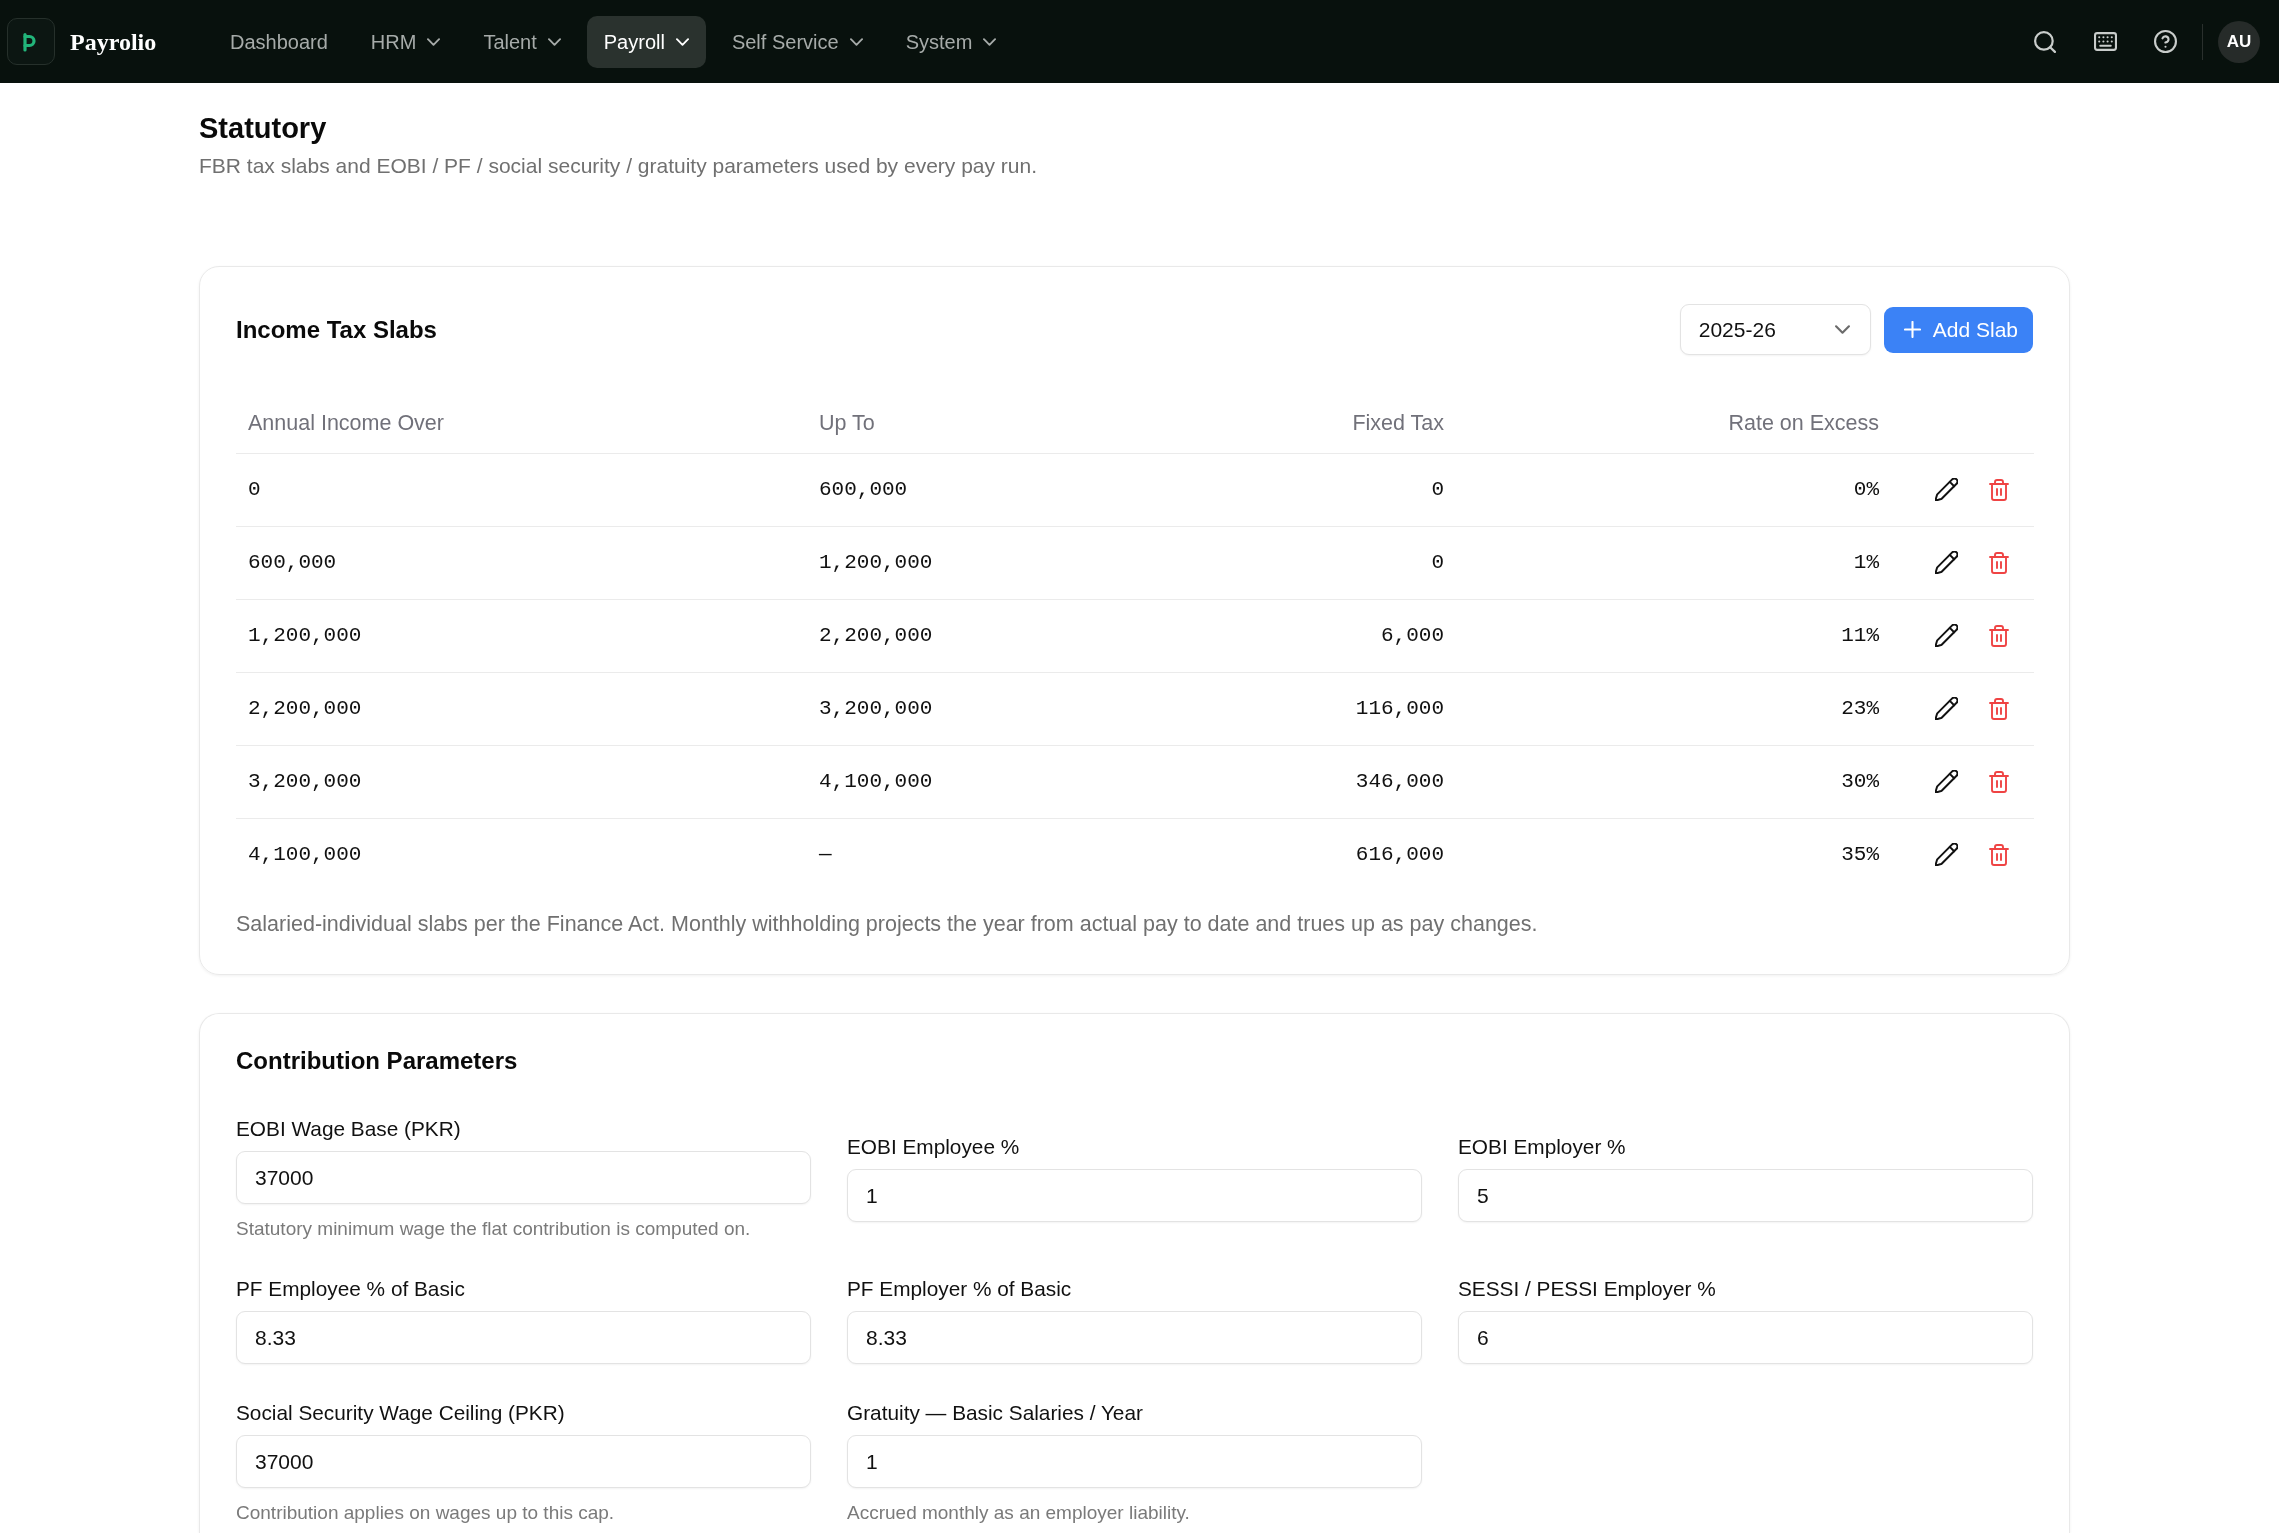  I want to click on column-header: Annual Income Over, so click(346, 422).